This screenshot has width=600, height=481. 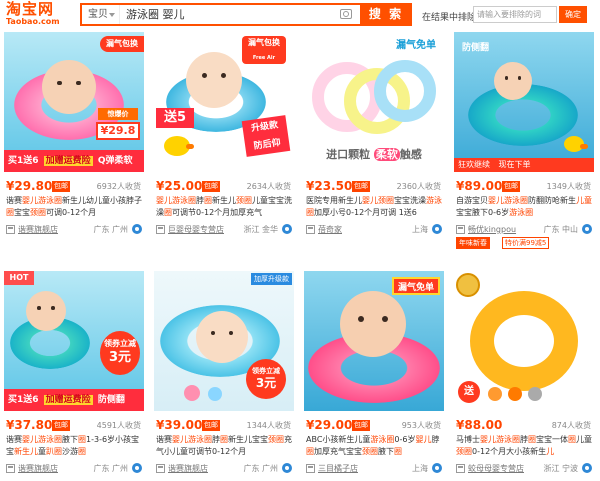 I want to click on title-text: 医院, so click(x=314, y=200).